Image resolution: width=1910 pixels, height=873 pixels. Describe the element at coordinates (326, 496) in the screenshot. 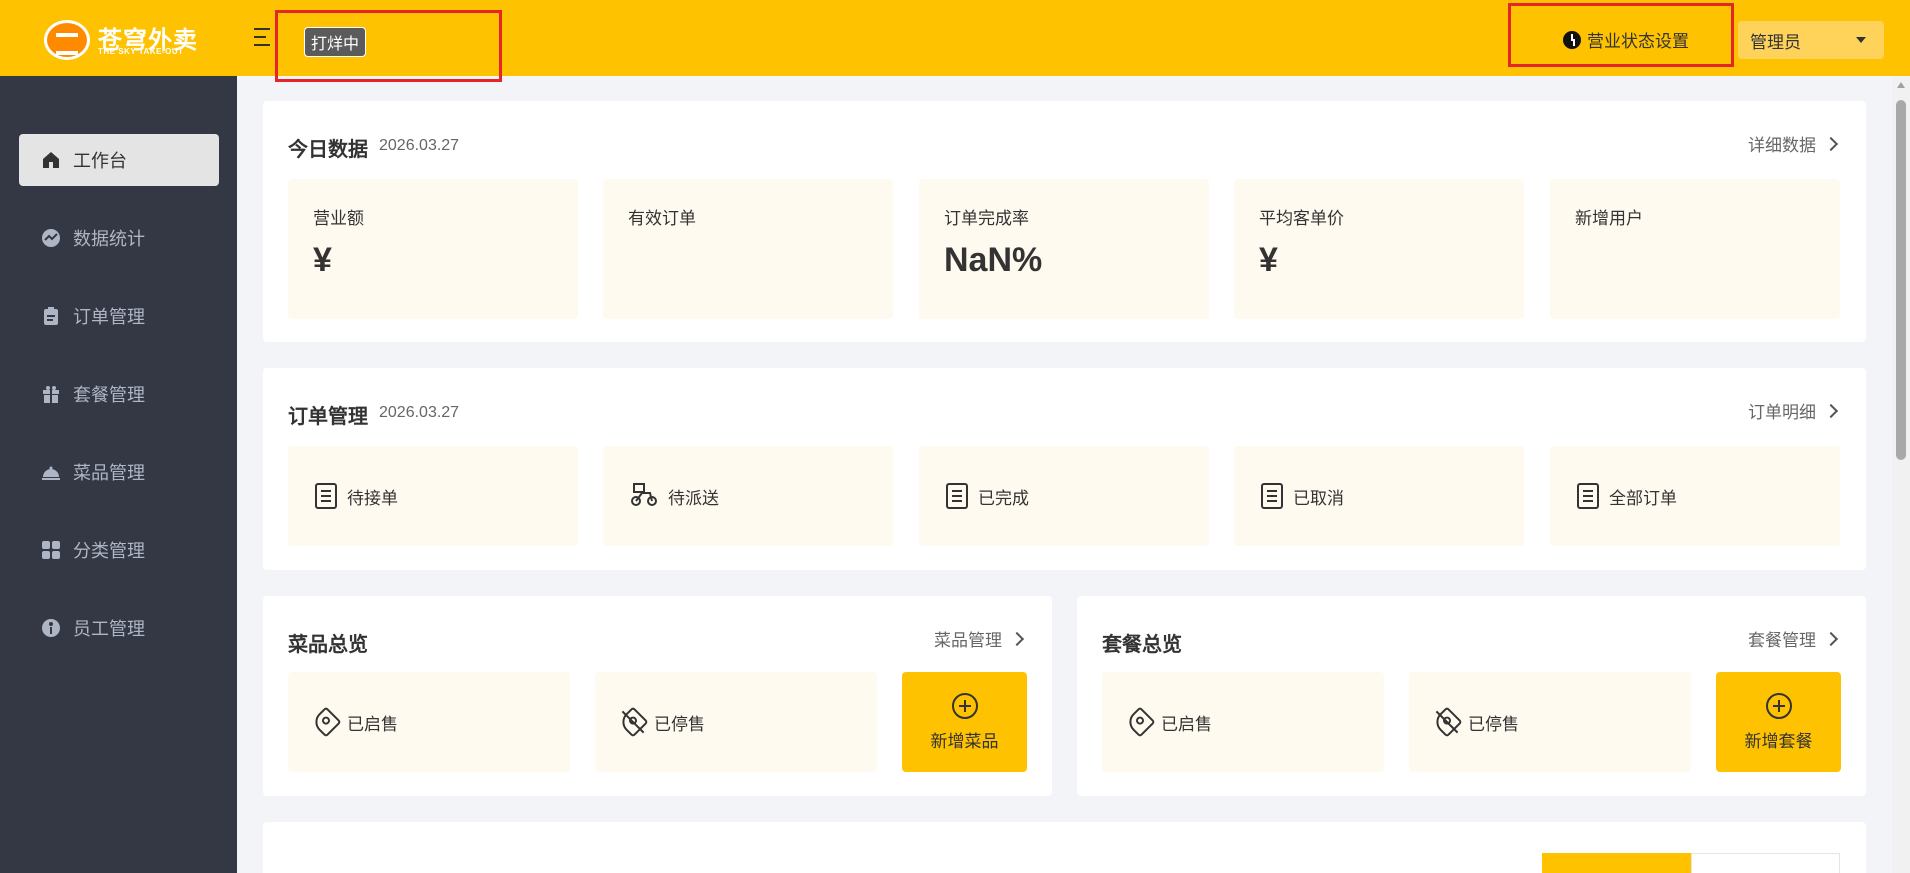

I see `pending-order-icon` at that location.